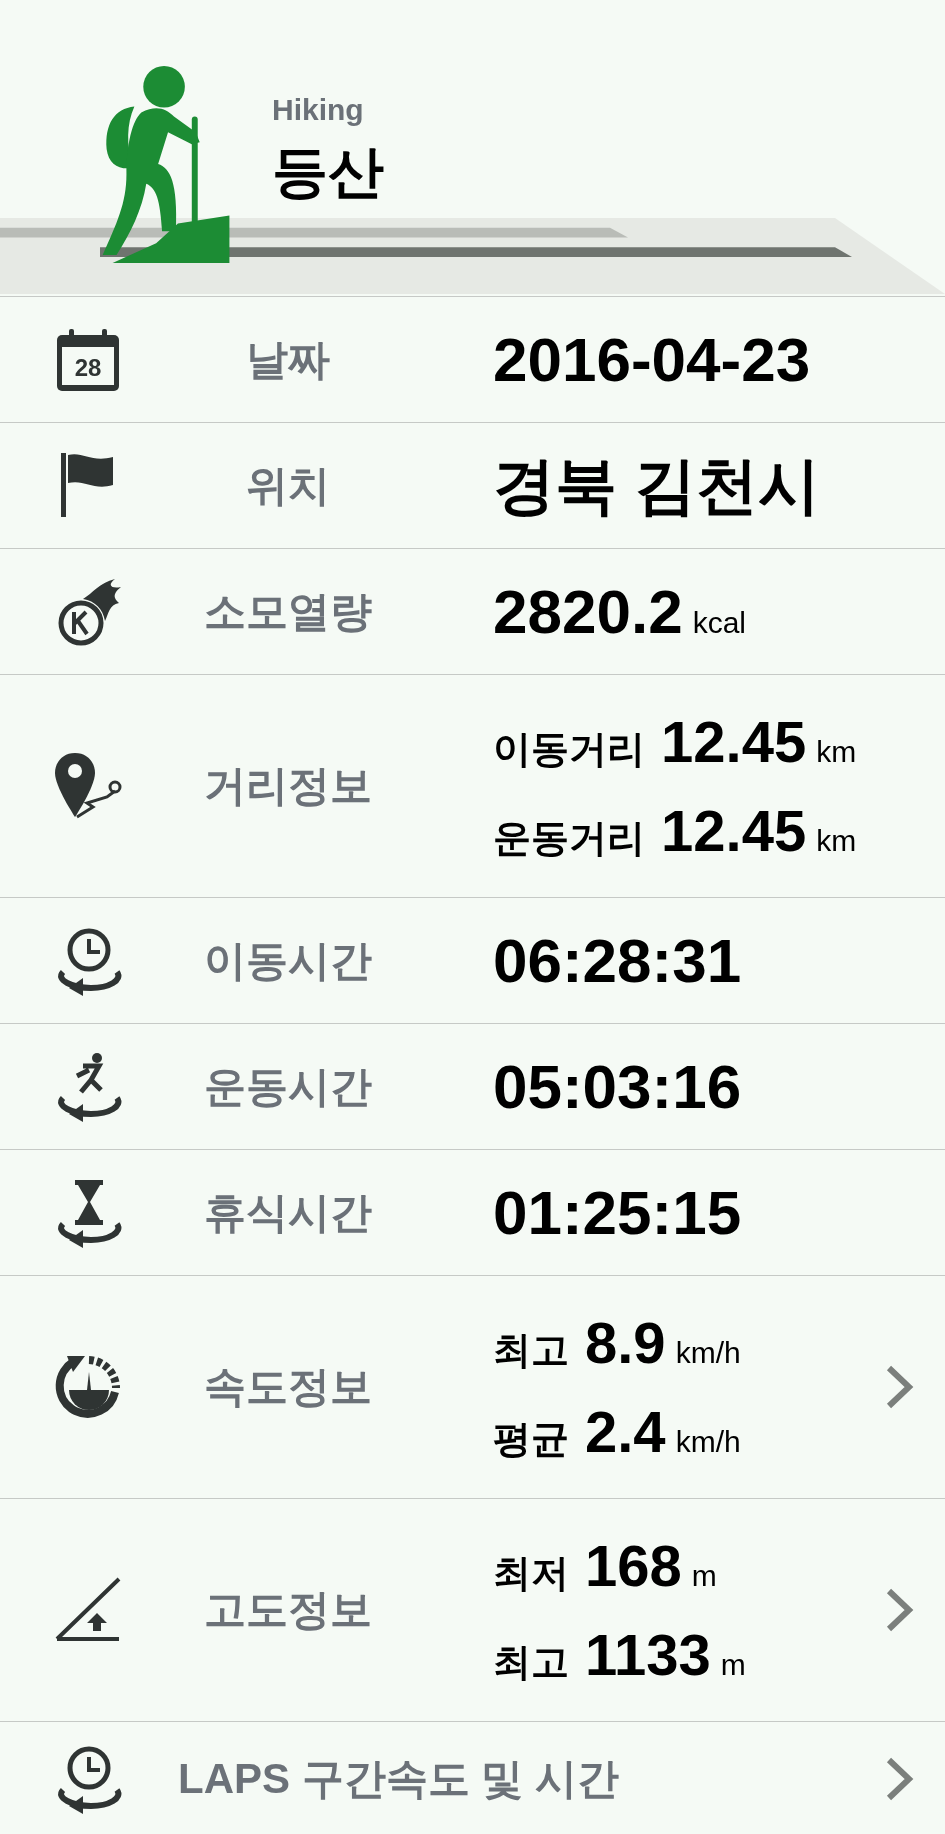 The height and width of the screenshot is (1834, 945). What do you see at coordinates (515, 1779) in the screenshot?
I see `laps-link: LAPS 구간속도 및 시간` at bounding box center [515, 1779].